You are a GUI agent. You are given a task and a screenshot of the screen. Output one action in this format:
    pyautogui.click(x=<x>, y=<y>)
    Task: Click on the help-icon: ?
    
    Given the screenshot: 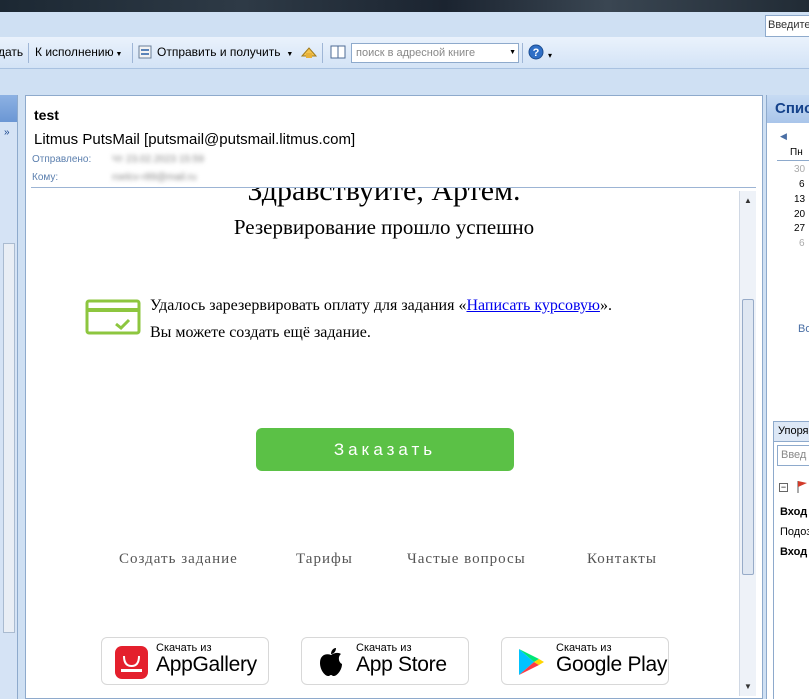 What is the action you would take?
    pyautogui.click(x=536, y=53)
    